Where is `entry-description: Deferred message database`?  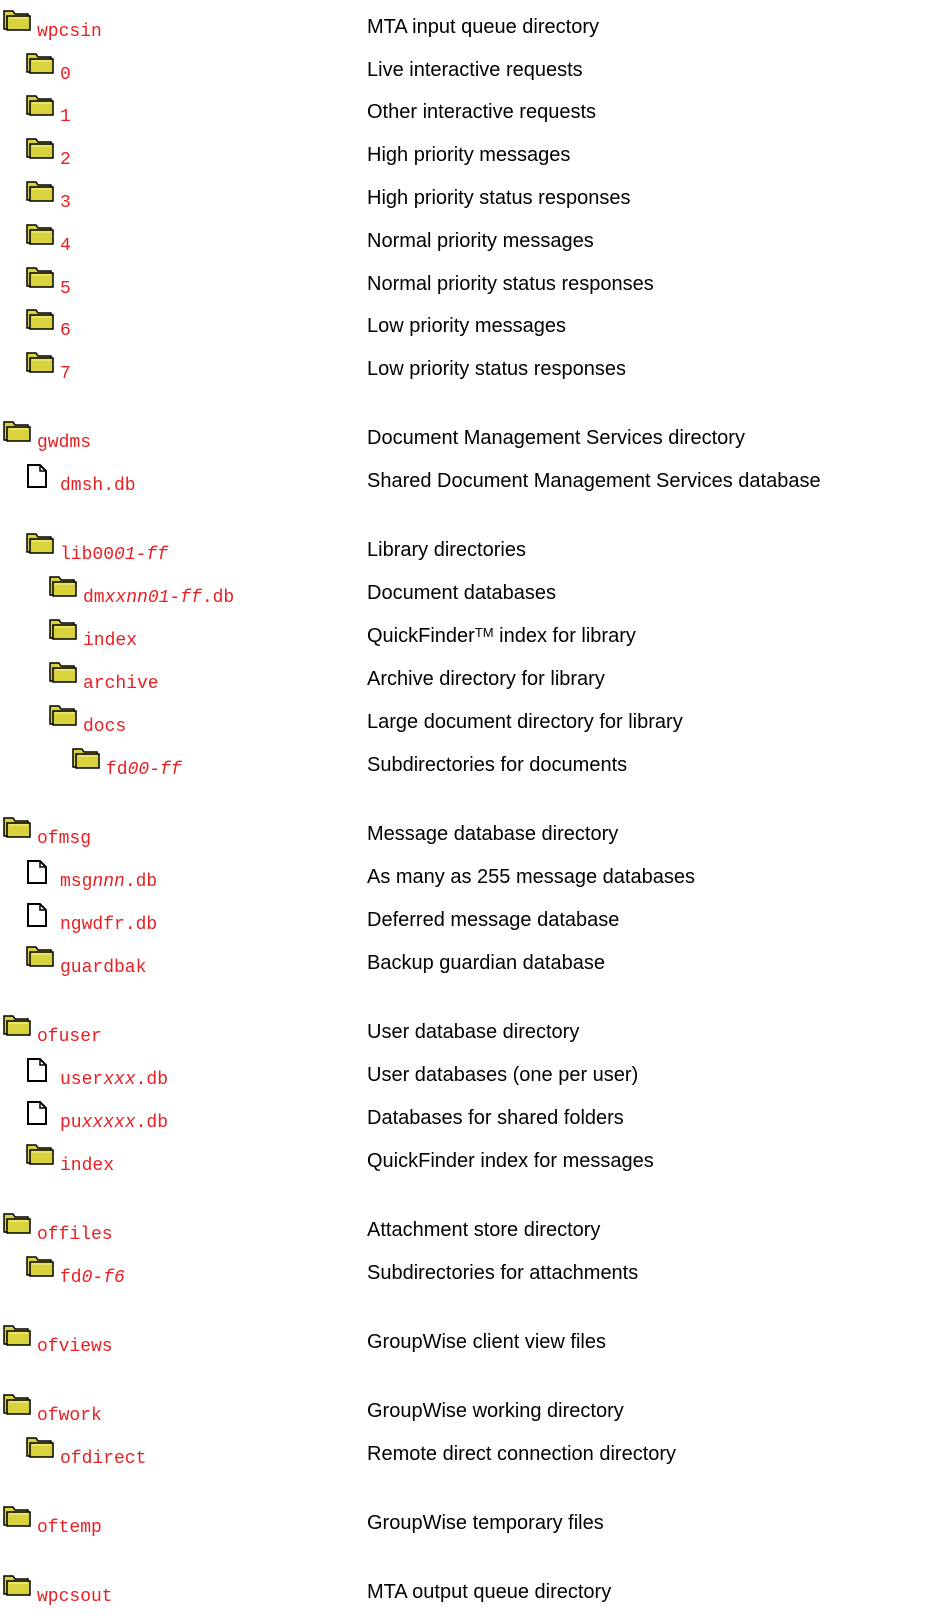 entry-description: Deferred message database is located at coordinates (493, 920).